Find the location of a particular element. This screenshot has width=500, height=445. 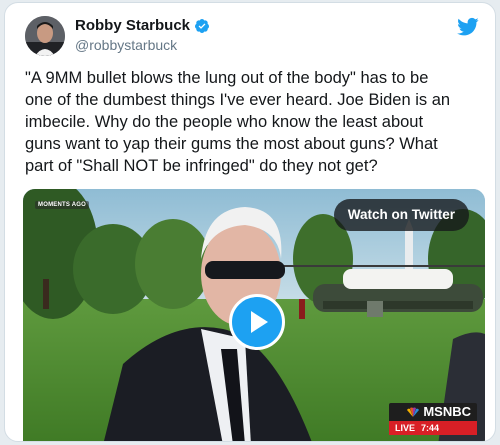

avatar is located at coordinates (45, 36).